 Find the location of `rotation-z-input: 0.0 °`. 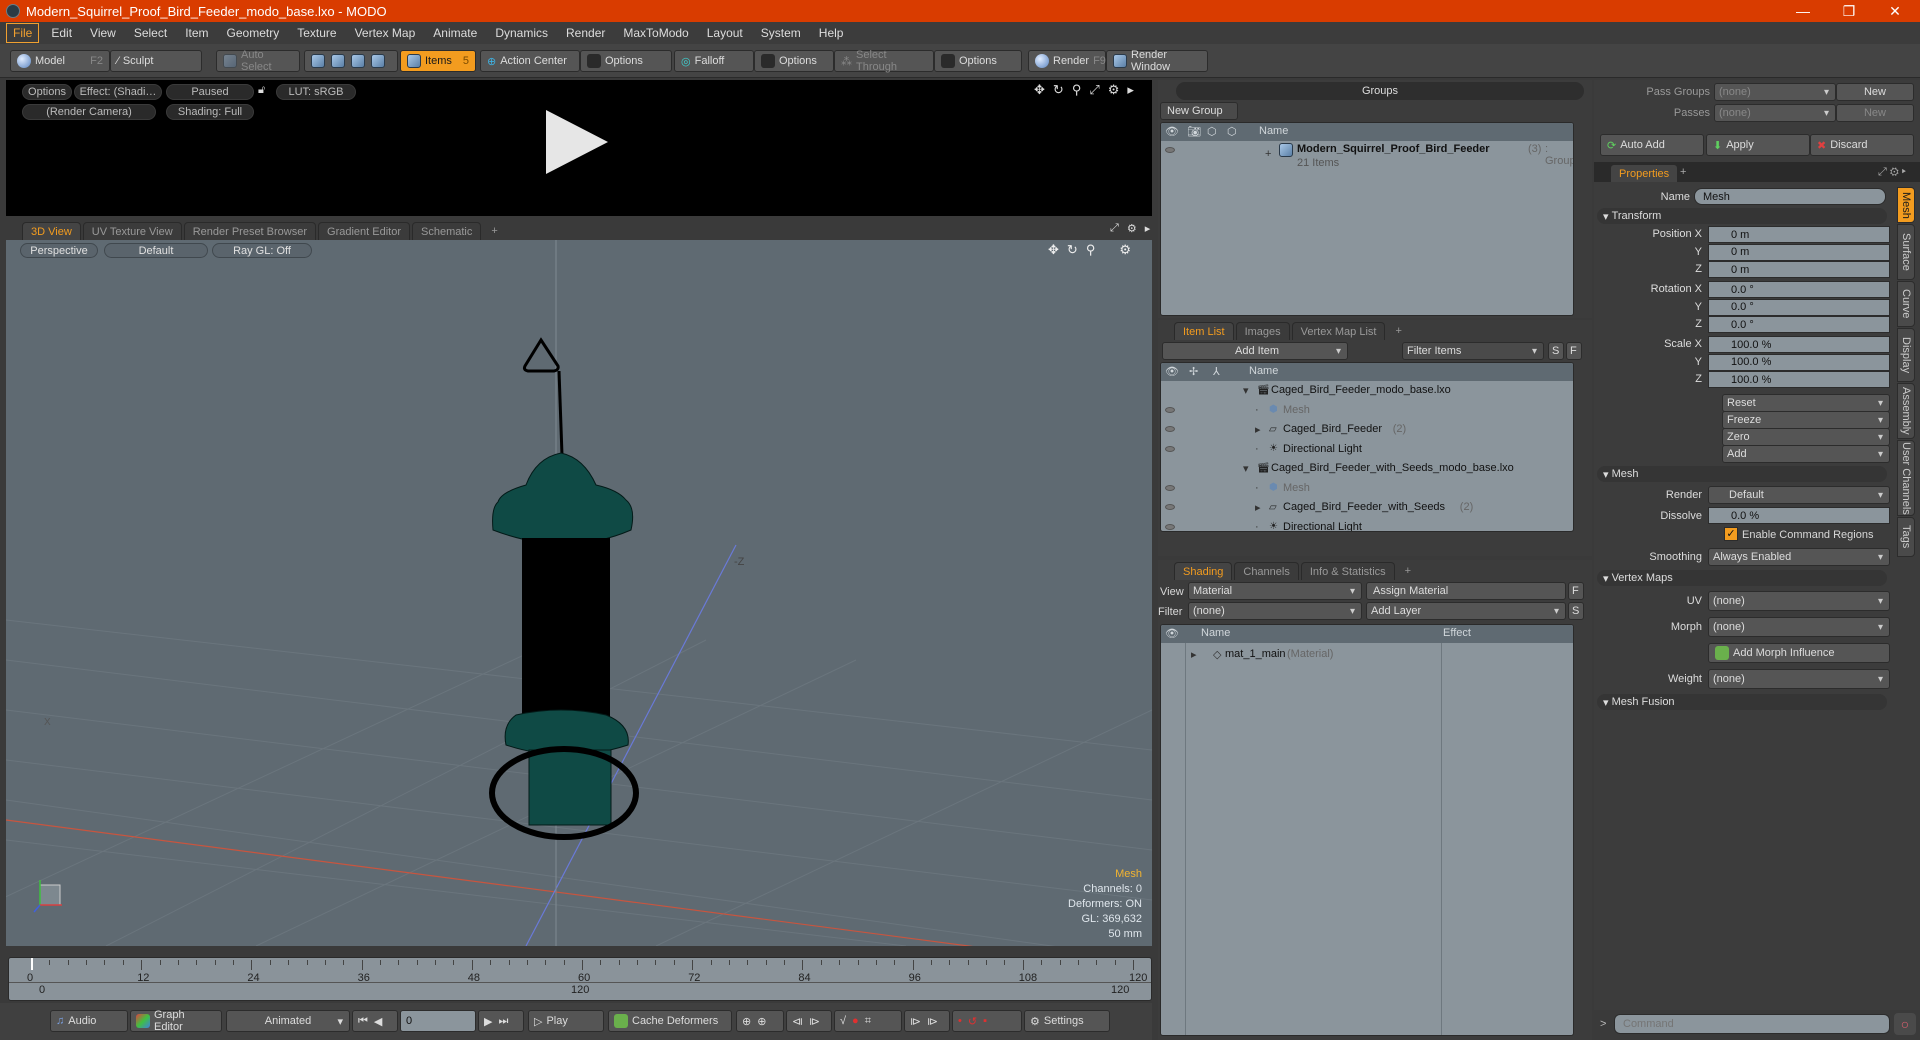

rotation-z-input: 0.0 ° is located at coordinates (1799, 324).